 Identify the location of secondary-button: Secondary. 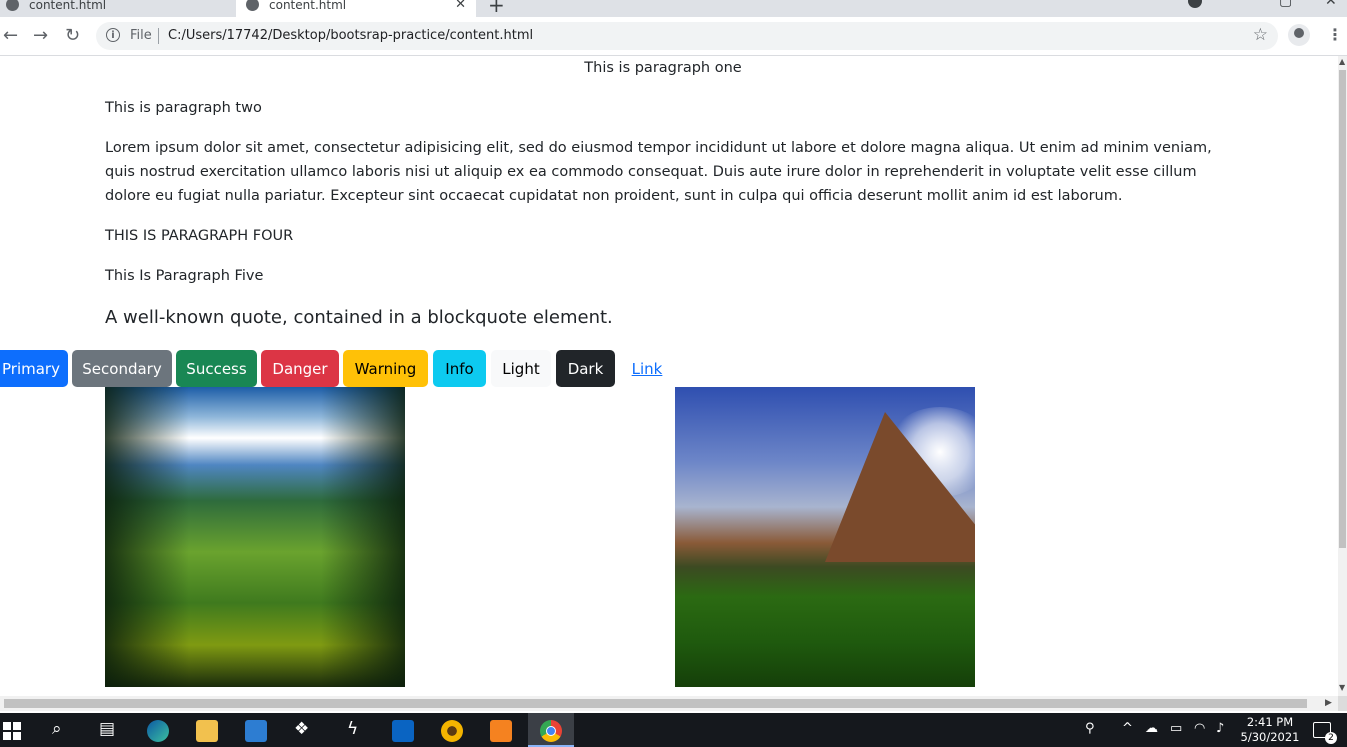
(122, 368).